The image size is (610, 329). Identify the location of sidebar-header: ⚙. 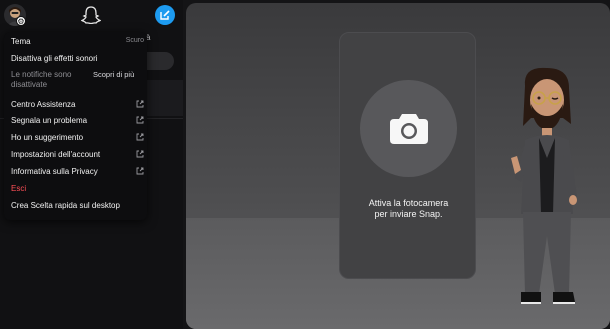
(91, 15).